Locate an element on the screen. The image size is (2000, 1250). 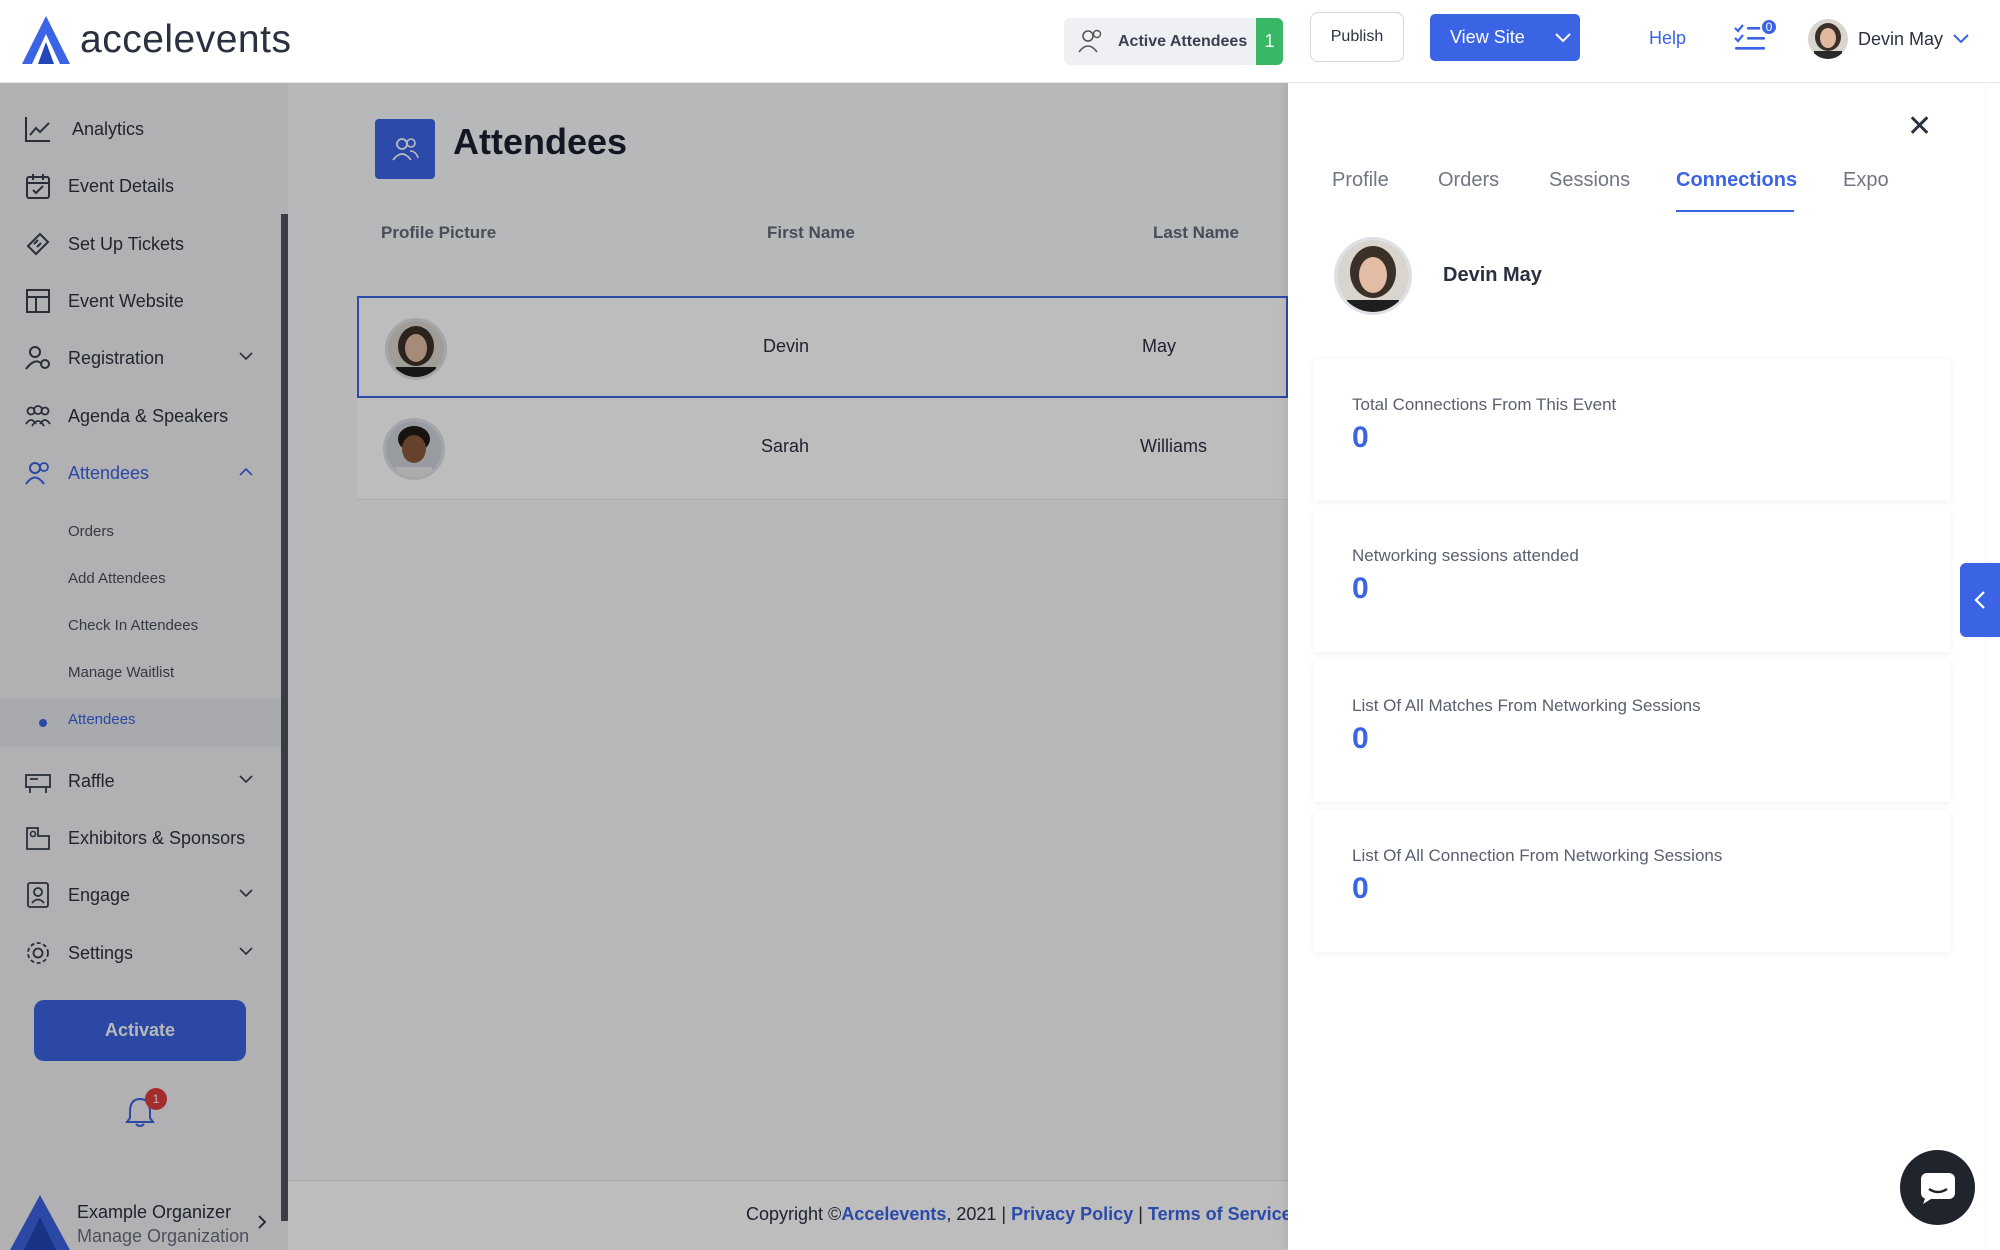
sidebar-item-settings: Settings is located at coordinates (140, 953).